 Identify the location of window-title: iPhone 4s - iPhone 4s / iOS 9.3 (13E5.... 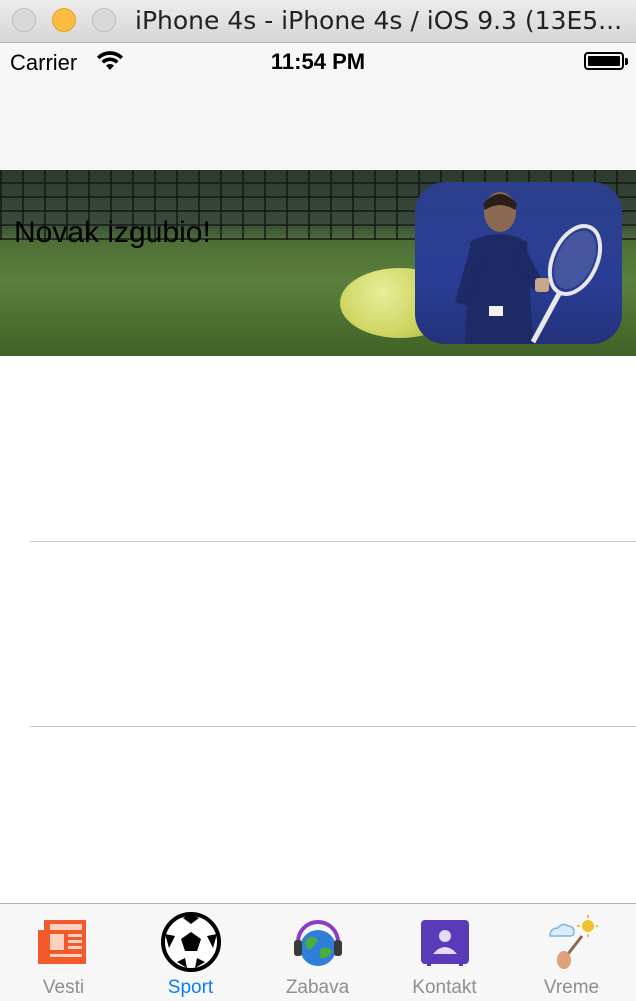
(379, 20).